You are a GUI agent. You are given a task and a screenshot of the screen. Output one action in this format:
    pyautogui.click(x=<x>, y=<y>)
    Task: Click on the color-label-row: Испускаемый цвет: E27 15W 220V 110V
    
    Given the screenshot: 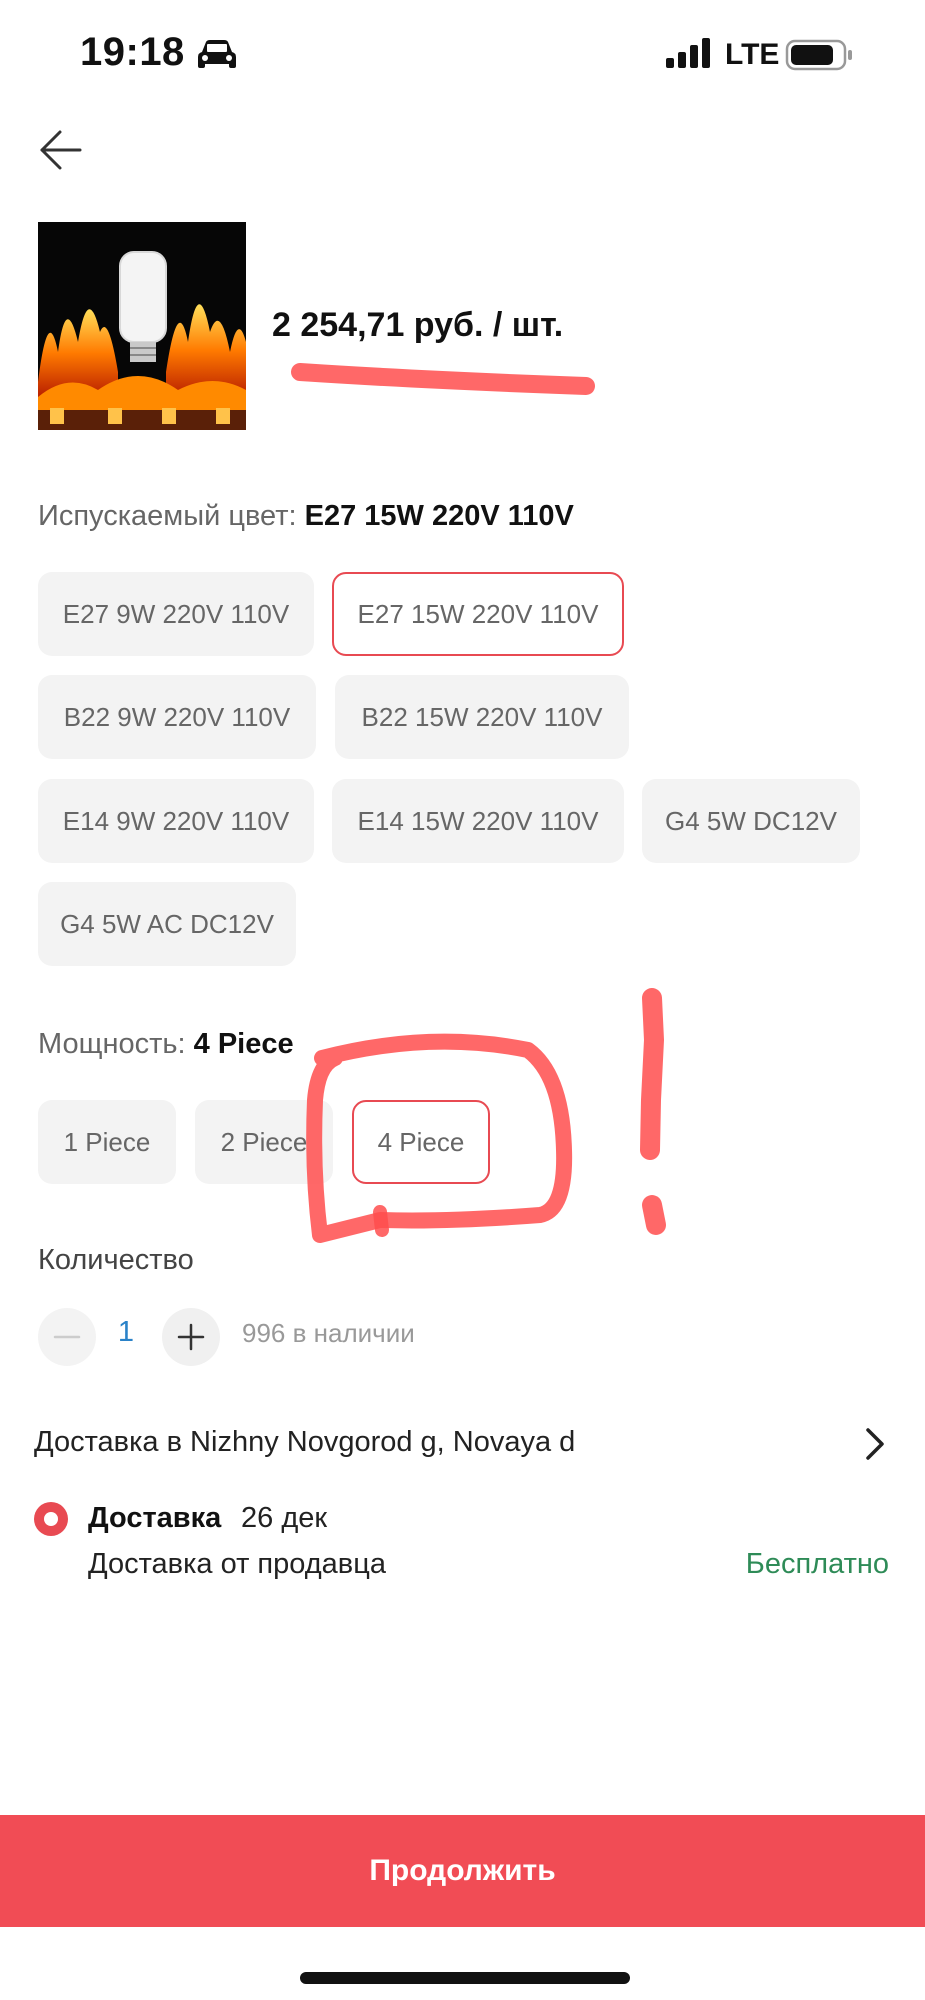 What is the action you would take?
    pyautogui.click(x=306, y=516)
    